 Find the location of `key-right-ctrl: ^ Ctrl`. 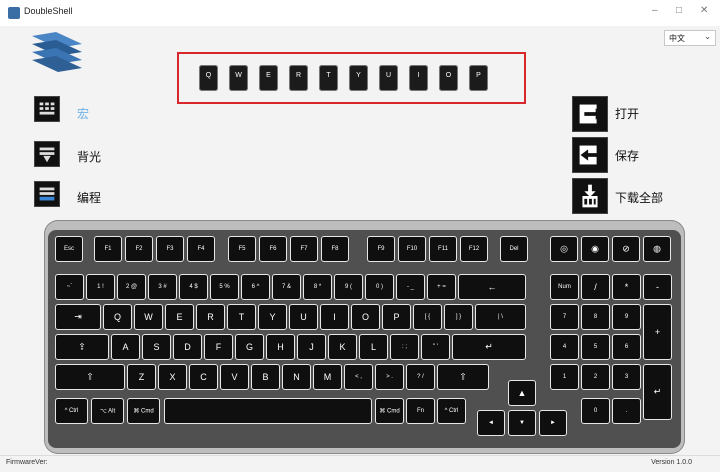

key-right-ctrl: ^ Ctrl is located at coordinates (451, 411).